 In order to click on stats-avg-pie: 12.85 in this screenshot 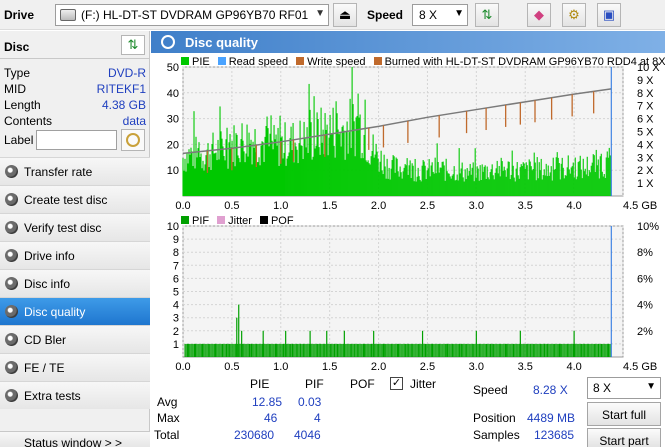, I will do `click(267, 402)`.